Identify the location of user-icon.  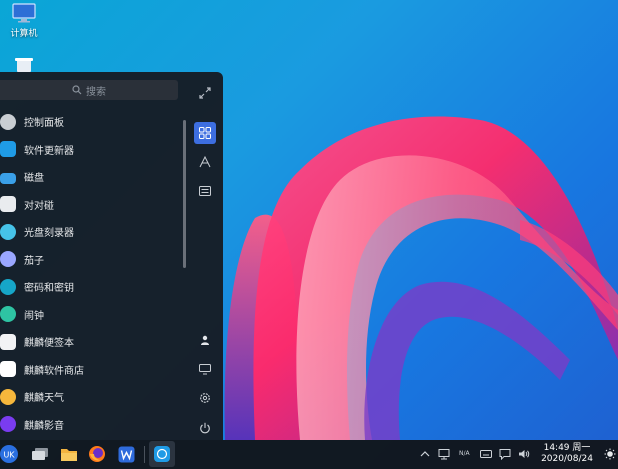
(205, 340).